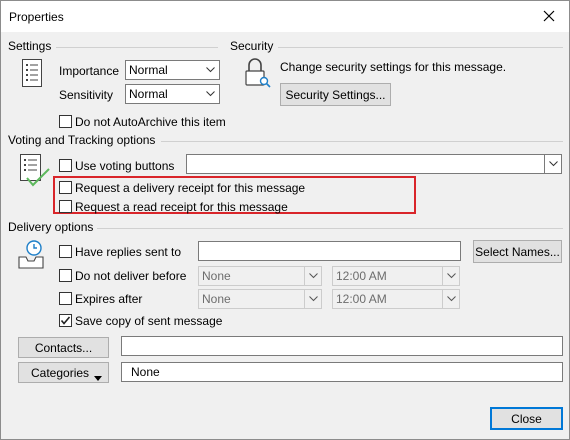 This screenshot has width=570, height=440. I want to click on close-label: Close, so click(526, 418).